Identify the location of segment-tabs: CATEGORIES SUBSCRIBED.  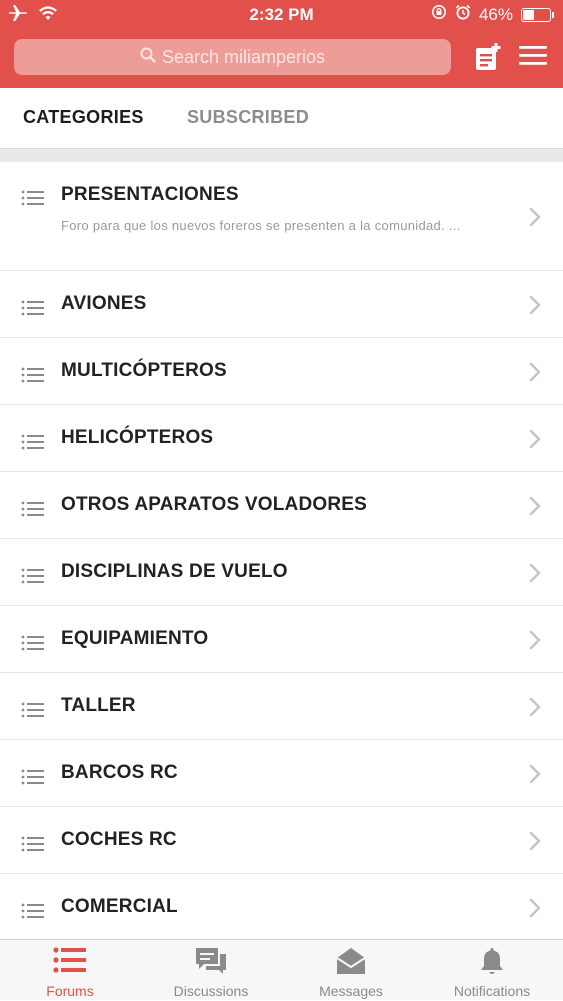
(281, 118).